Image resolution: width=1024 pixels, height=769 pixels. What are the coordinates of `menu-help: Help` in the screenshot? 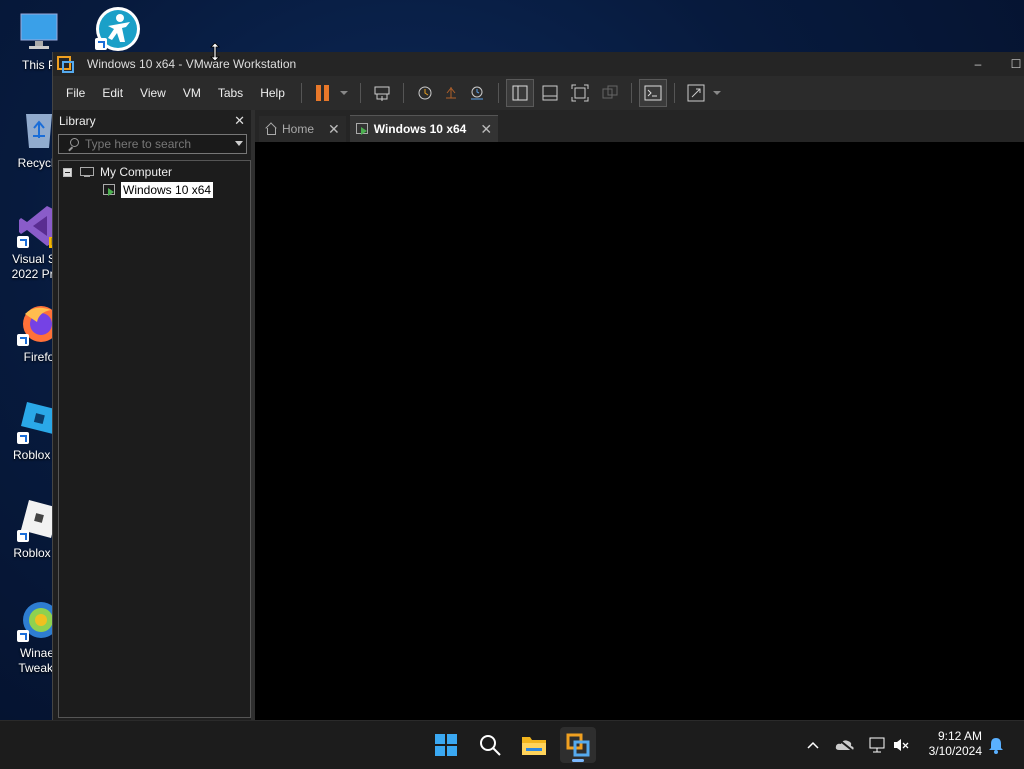 It's located at (272, 93).